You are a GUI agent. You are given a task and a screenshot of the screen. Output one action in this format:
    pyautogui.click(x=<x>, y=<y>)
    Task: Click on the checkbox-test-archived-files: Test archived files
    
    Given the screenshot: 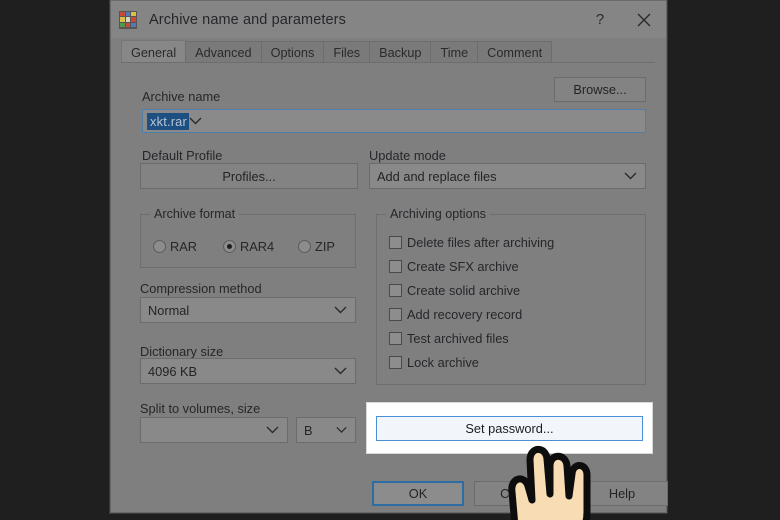 What is the action you would take?
    pyautogui.click(x=449, y=338)
    